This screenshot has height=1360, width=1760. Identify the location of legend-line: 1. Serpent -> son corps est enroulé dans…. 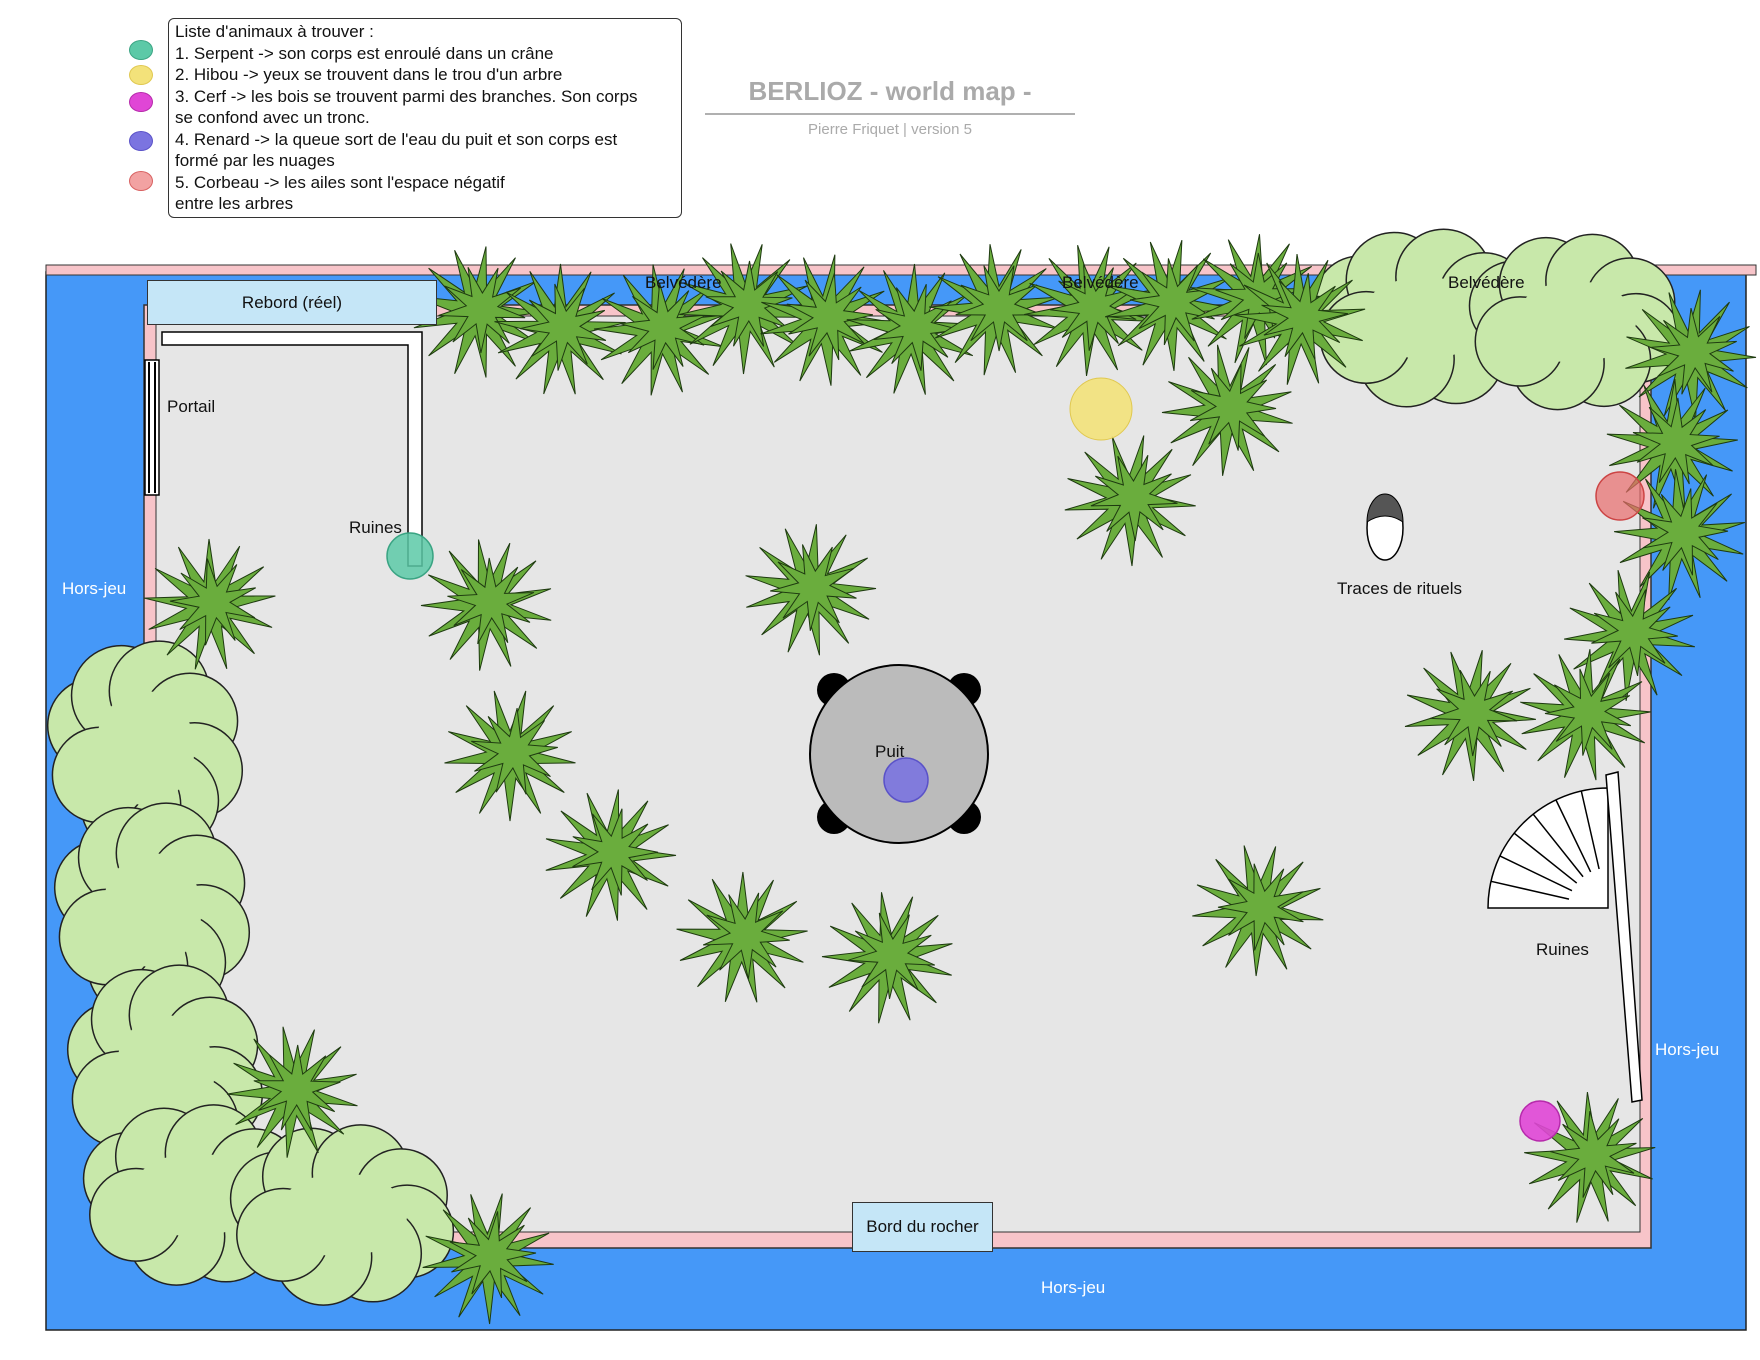
(364, 53).